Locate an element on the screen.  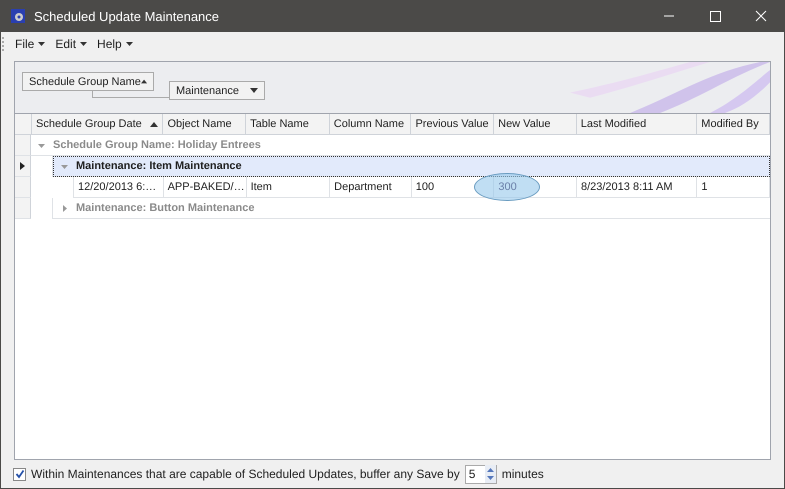
table-cell: 100 is located at coordinates (425, 187).